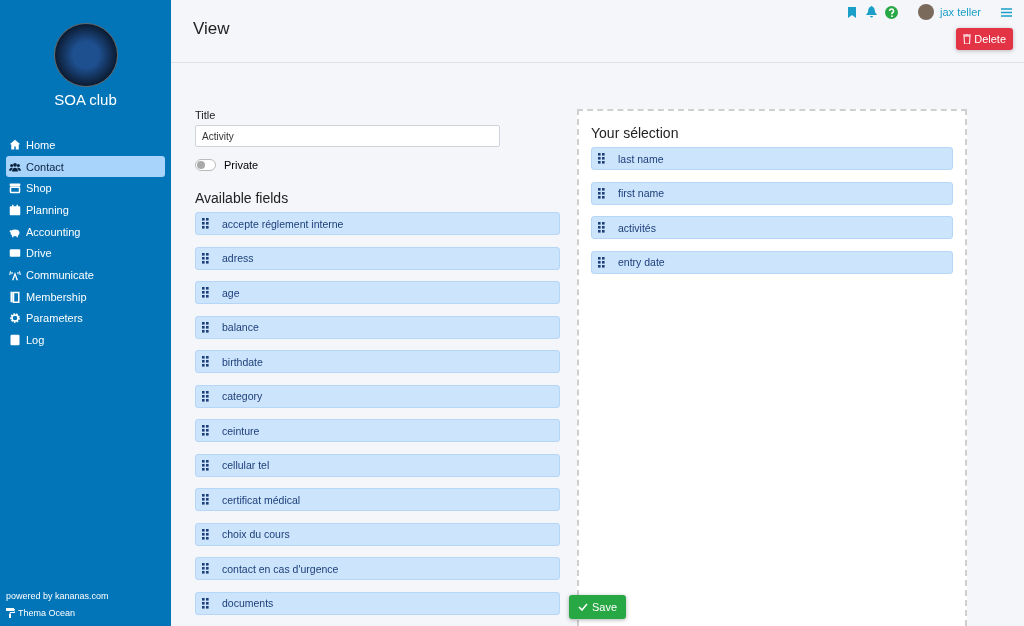  I want to click on field-item: activités, so click(772, 227).